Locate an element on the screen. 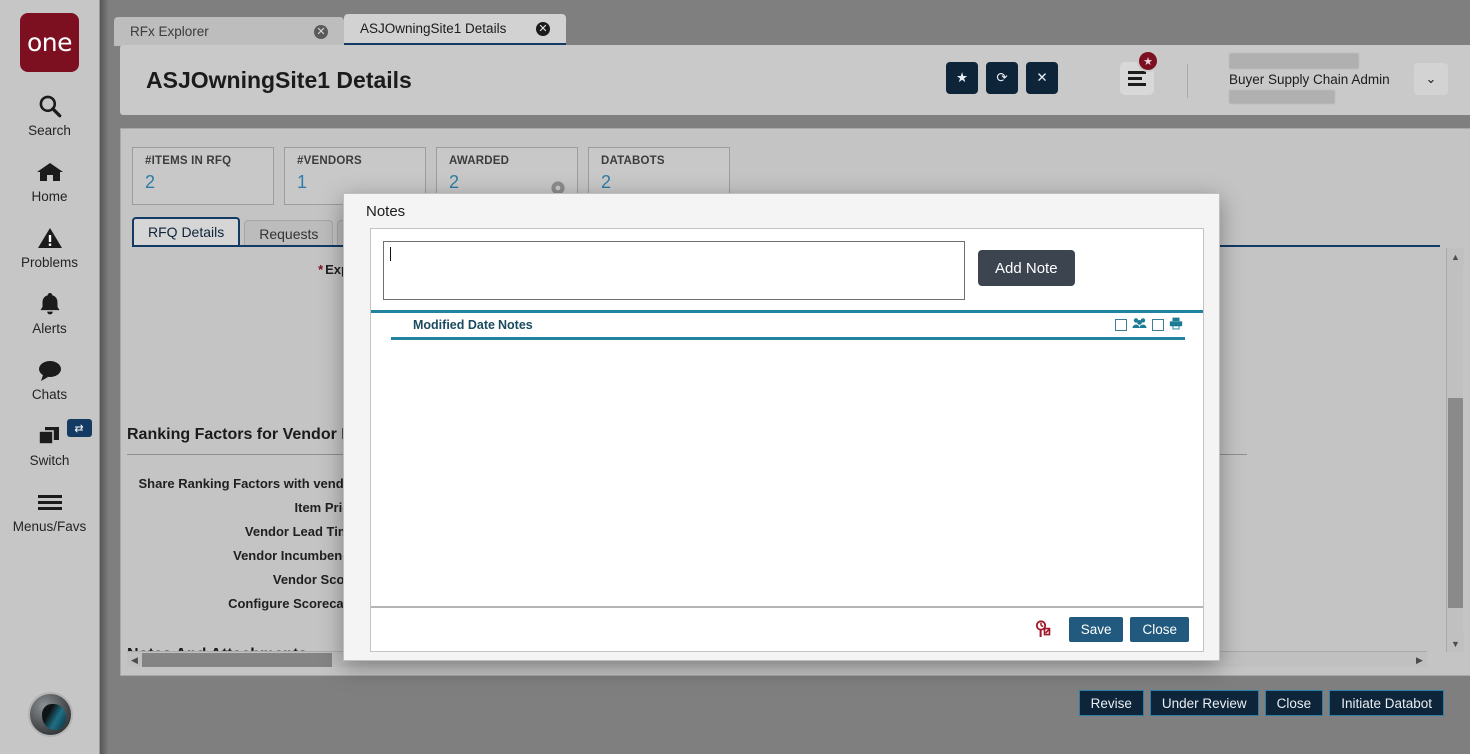  user-info-block: Buyer Supply Chain Admin is located at coordinates (1325, 78).